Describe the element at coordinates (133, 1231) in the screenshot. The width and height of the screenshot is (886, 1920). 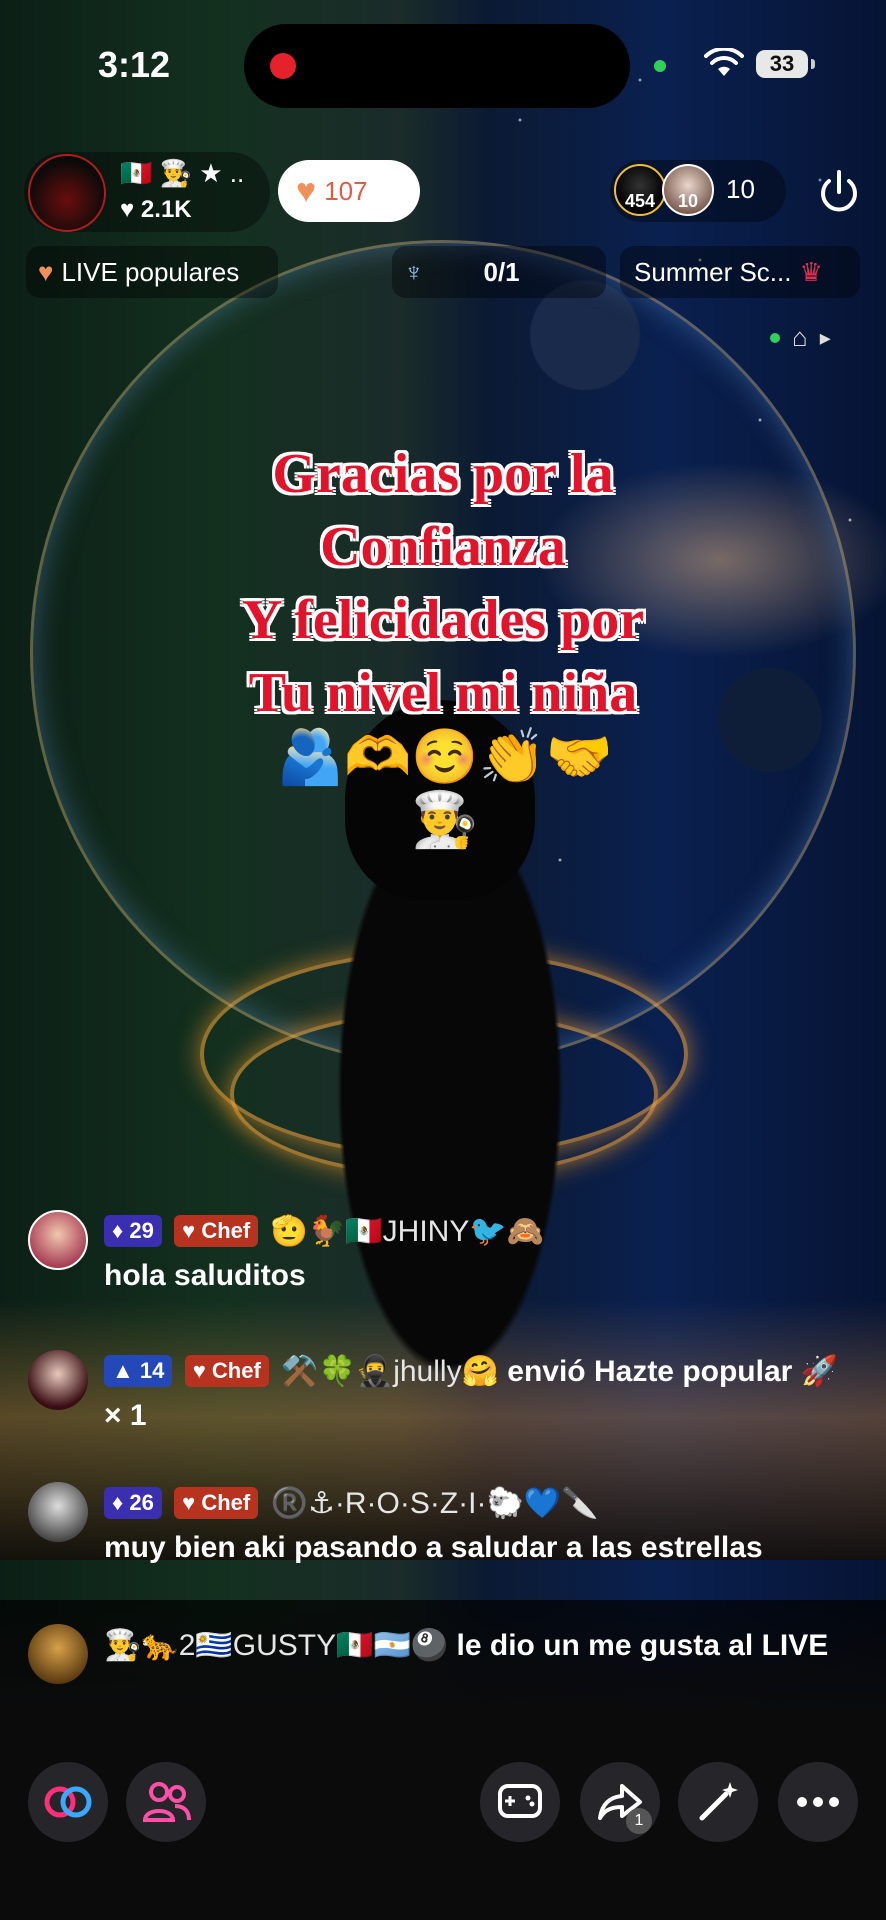
I see `level-badge: ♦ 29` at that location.